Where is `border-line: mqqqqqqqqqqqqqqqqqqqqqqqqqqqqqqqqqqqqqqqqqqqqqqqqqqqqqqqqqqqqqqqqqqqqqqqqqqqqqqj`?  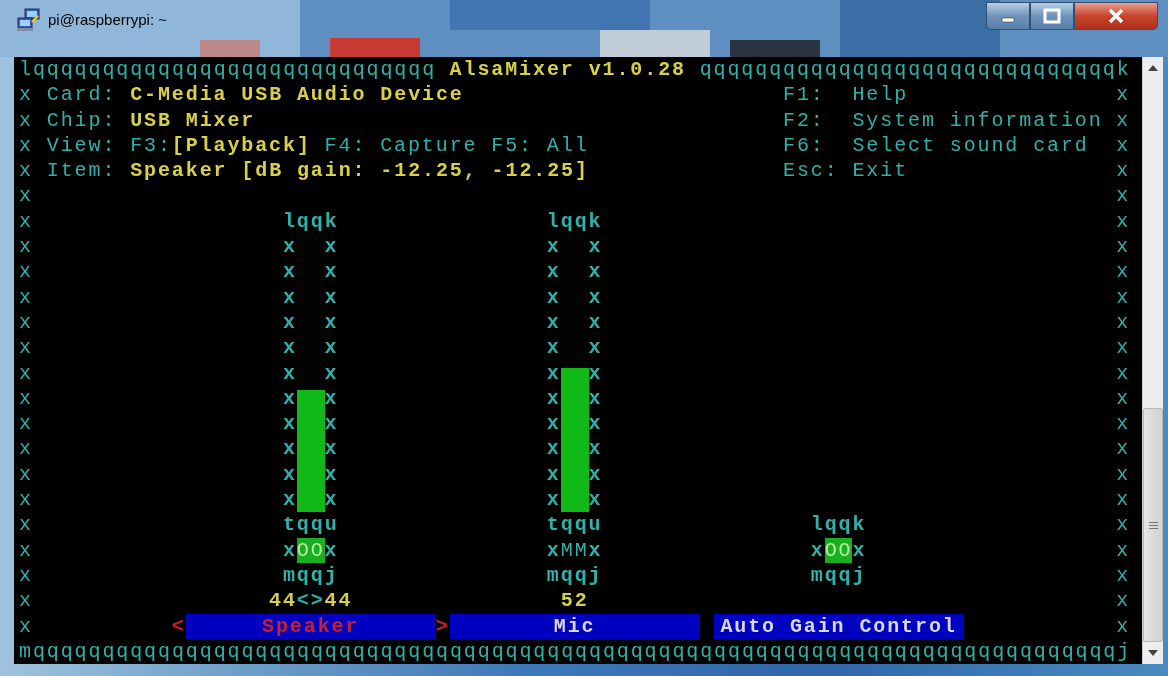
border-line: mqqqqqqqqqqqqqqqqqqqqqqqqqqqqqqqqqqqqqqqqqqqqqqqqqqqqqqqqqqqqqqqqqqqqqqqqqqqqqqj is located at coordinates (575, 651).